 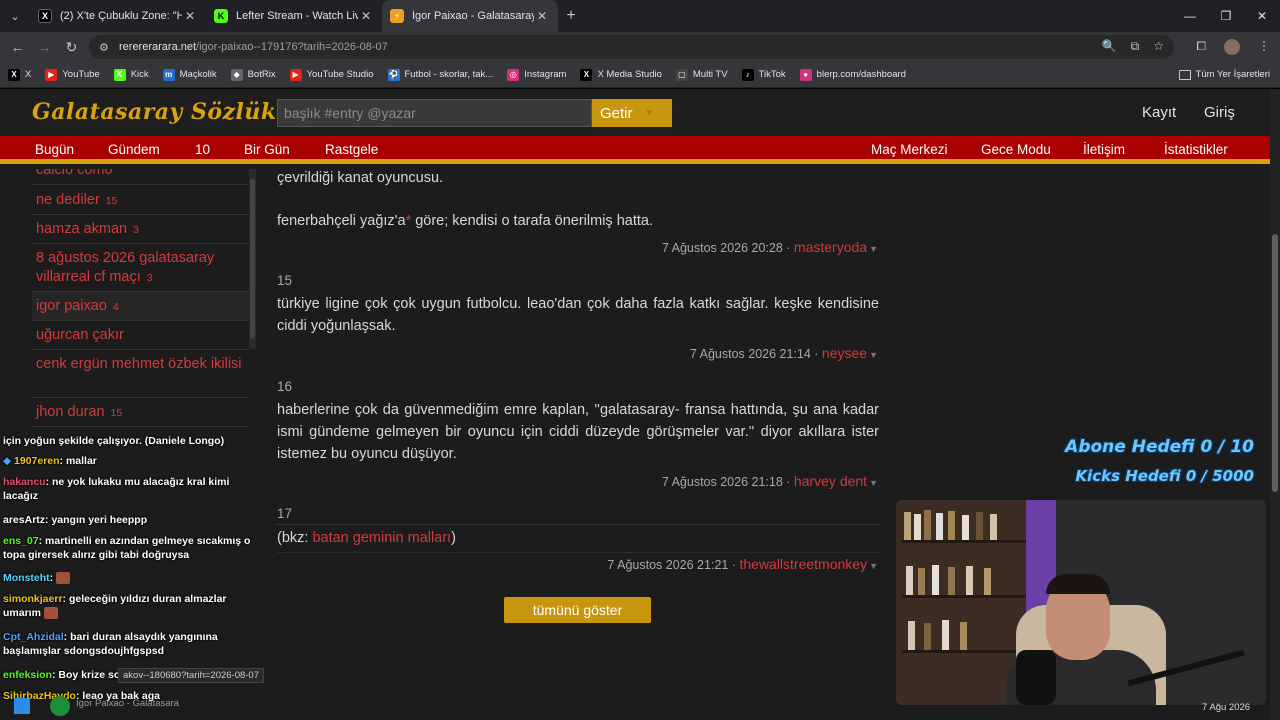 What do you see at coordinates (202, 149) in the screenshot?
I see `nav-10: 10` at bounding box center [202, 149].